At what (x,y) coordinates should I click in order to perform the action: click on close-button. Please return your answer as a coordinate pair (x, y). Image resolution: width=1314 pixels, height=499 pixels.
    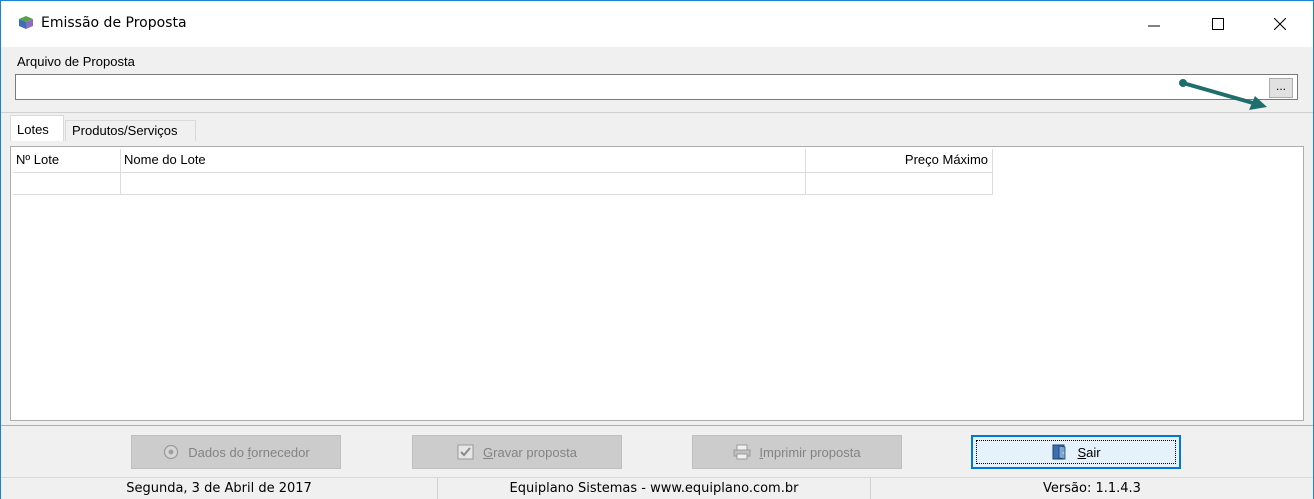
    Looking at the image, I should click on (1280, 24).